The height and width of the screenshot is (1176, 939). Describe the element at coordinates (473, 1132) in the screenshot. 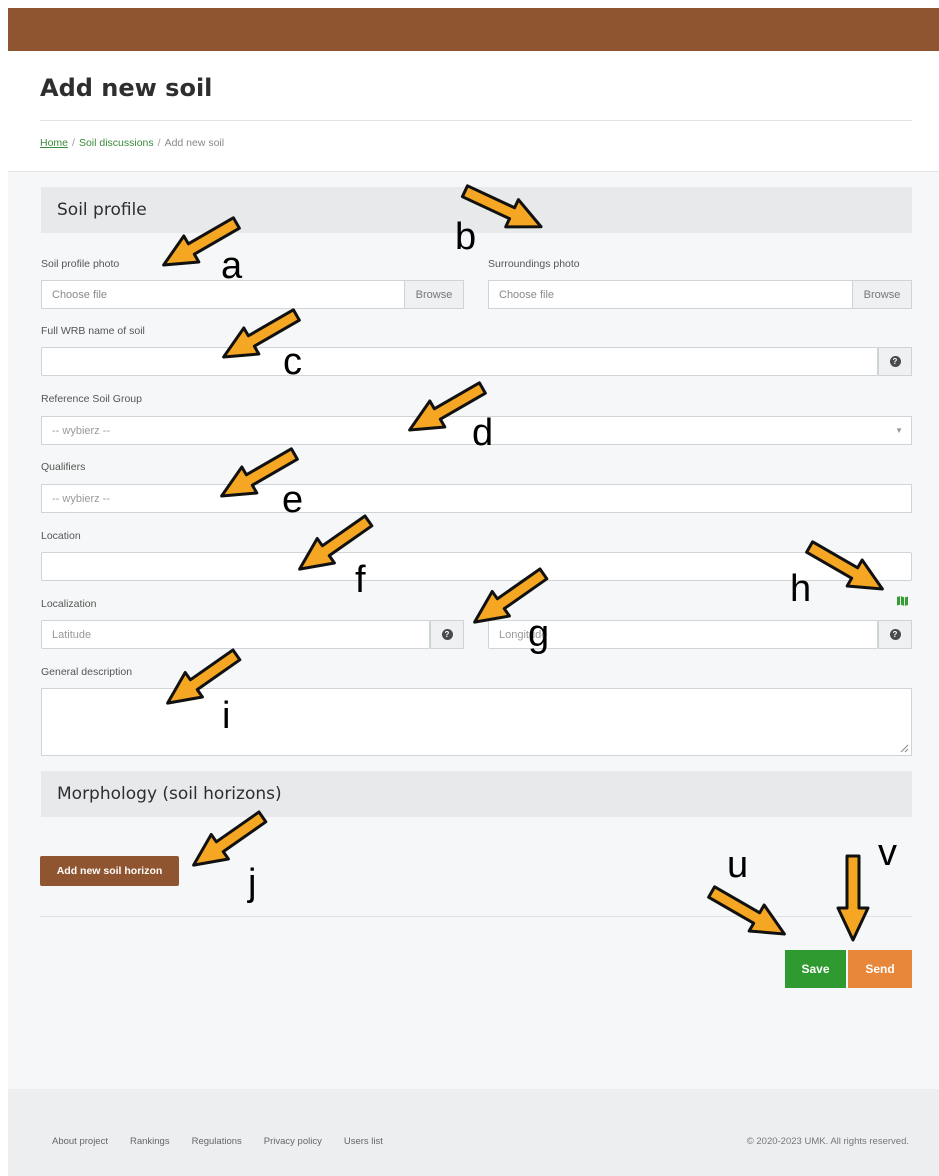

I see `footer` at that location.